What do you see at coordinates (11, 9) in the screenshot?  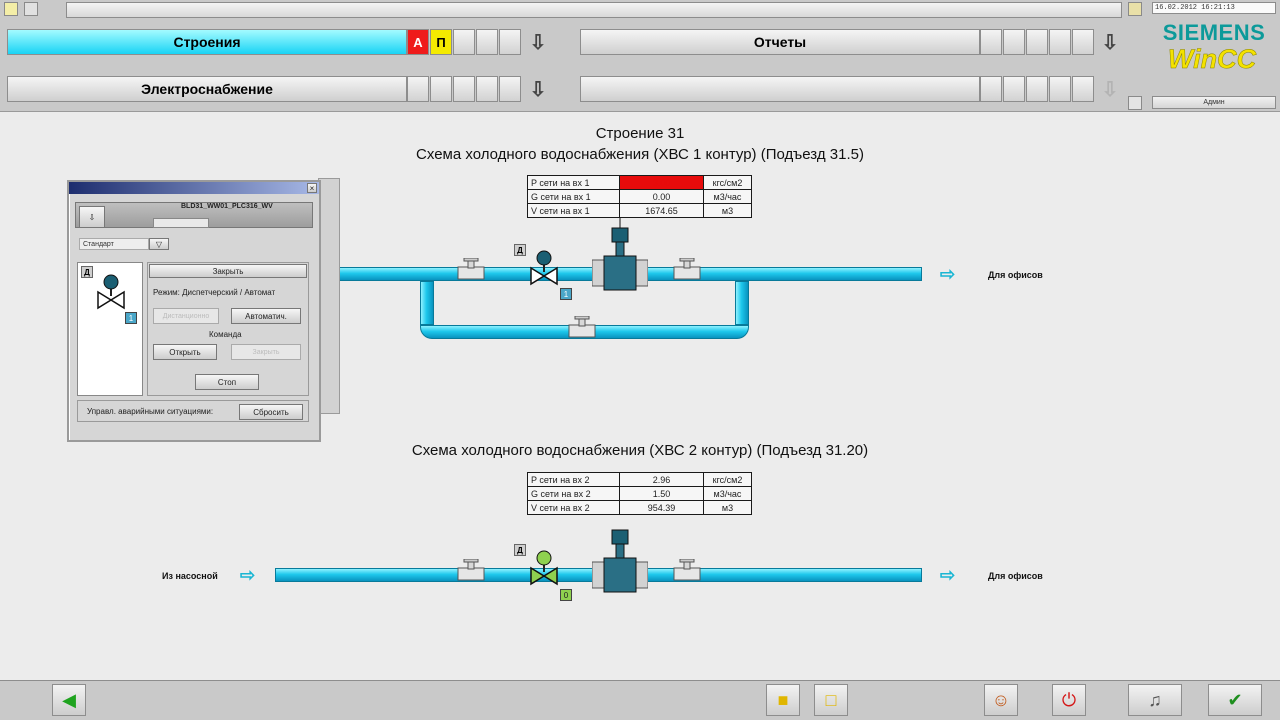 I see `folder-icon` at bounding box center [11, 9].